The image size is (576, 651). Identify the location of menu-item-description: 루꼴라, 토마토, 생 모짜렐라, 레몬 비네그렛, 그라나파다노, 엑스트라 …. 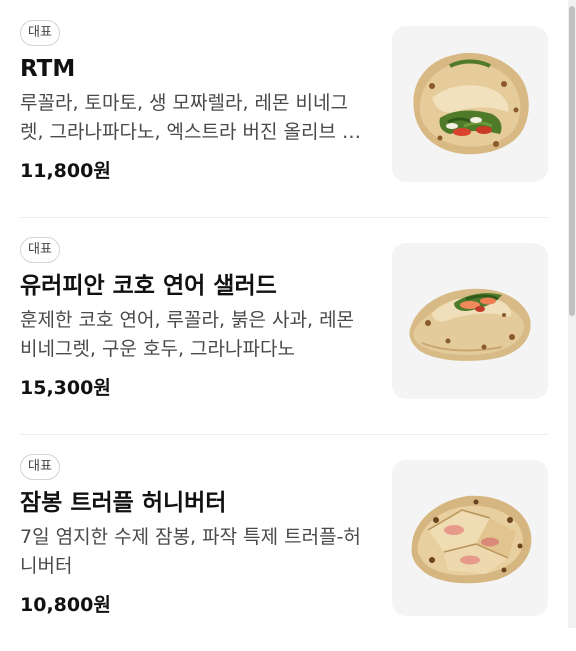
(190, 117).